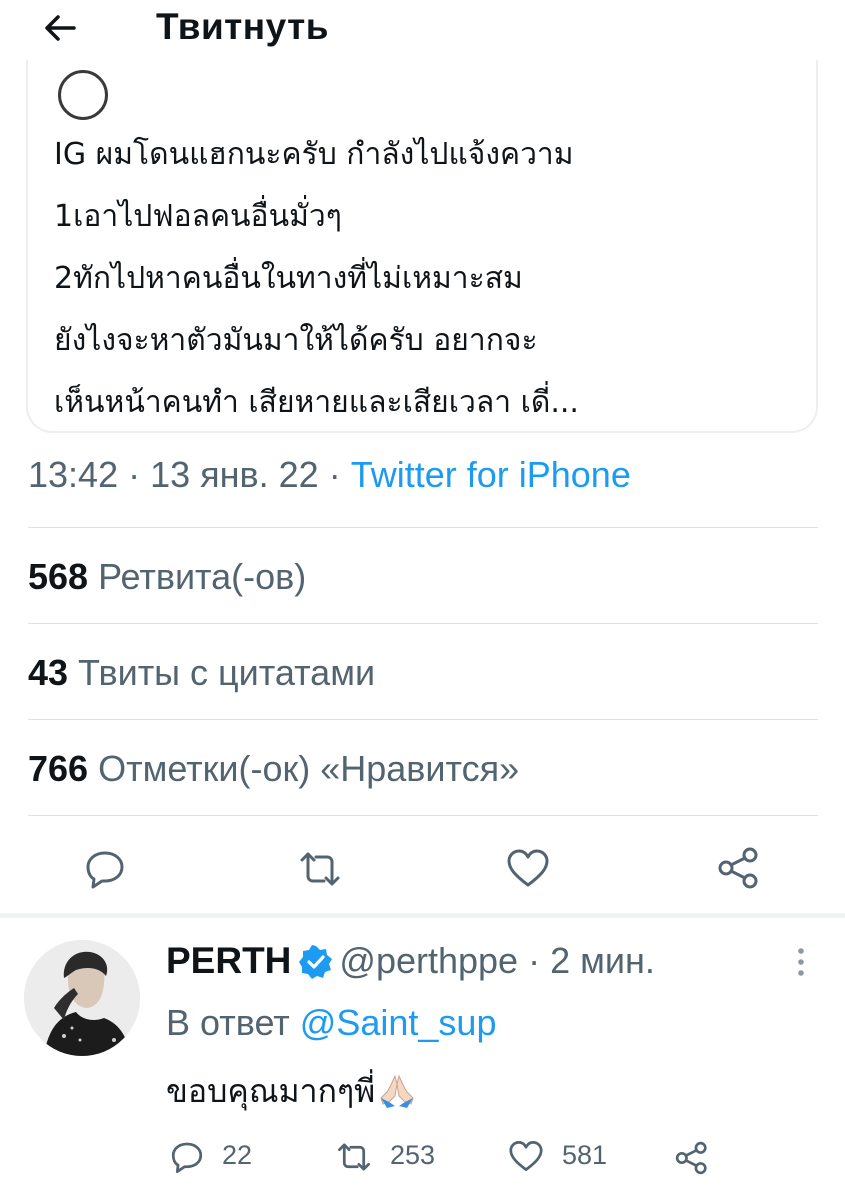 The width and height of the screenshot is (845, 1200). I want to click on tweet-source-link: Twitter for iPhone, so click(491, 474).